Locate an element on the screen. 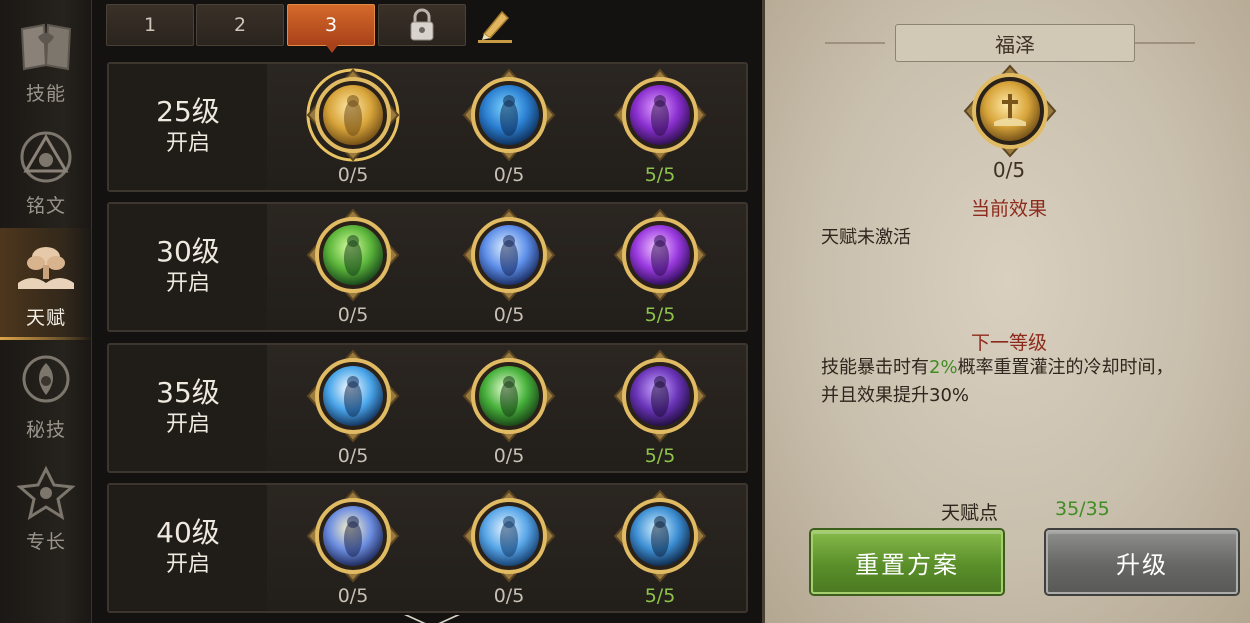  nav-label: 铭文 is located at coordinates (45, 206).